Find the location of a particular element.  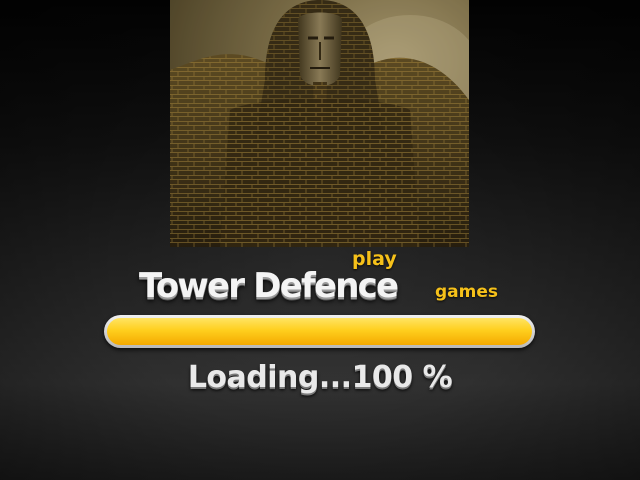

game-logo: play Tower Defence games is located at coordinates (320, 278).